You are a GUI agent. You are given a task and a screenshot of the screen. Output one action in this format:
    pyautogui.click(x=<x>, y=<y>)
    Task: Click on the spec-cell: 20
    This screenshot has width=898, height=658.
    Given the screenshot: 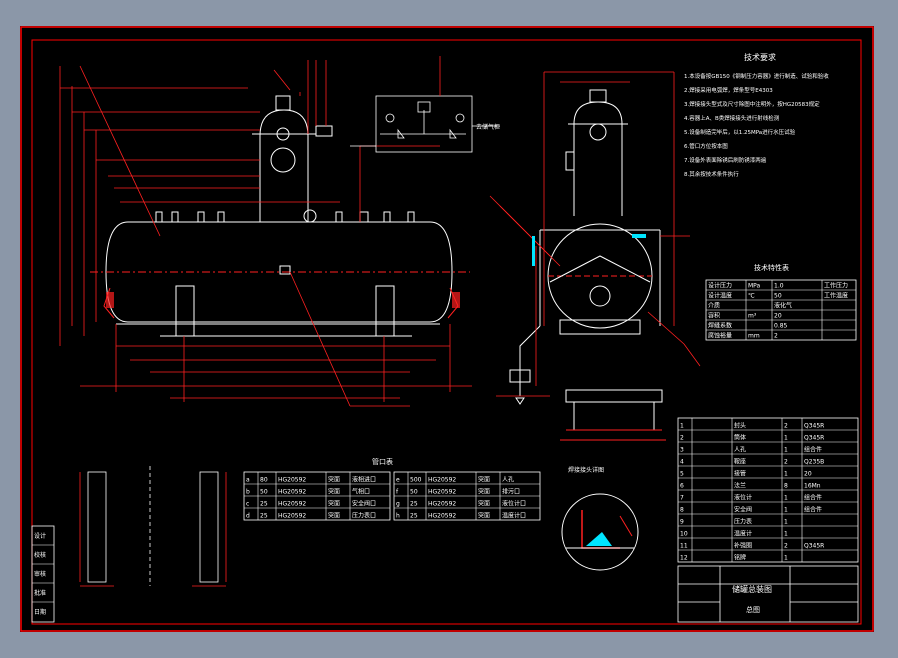 What is the action you would take?
    pyautogui.click(x=778, y=316)
    